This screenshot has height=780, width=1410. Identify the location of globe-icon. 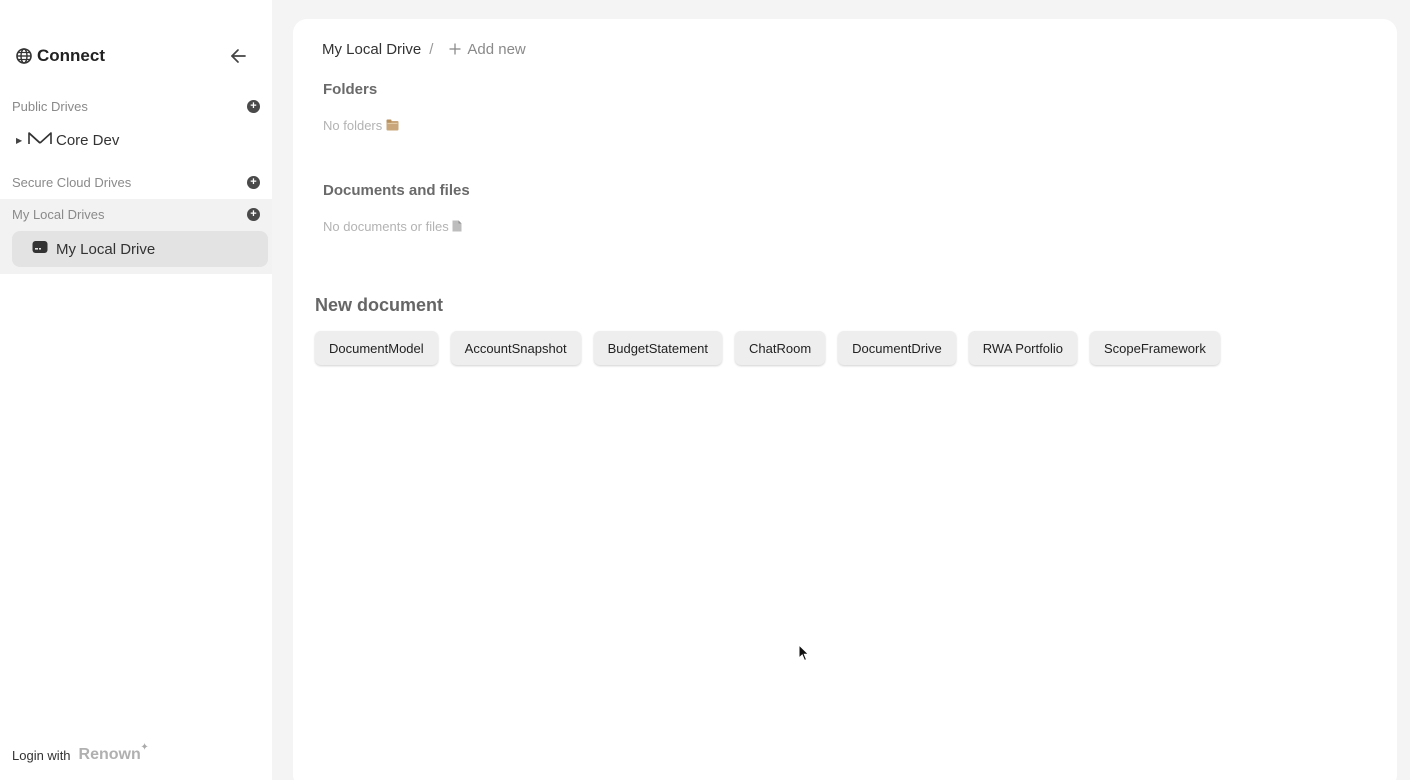
(24, 56).